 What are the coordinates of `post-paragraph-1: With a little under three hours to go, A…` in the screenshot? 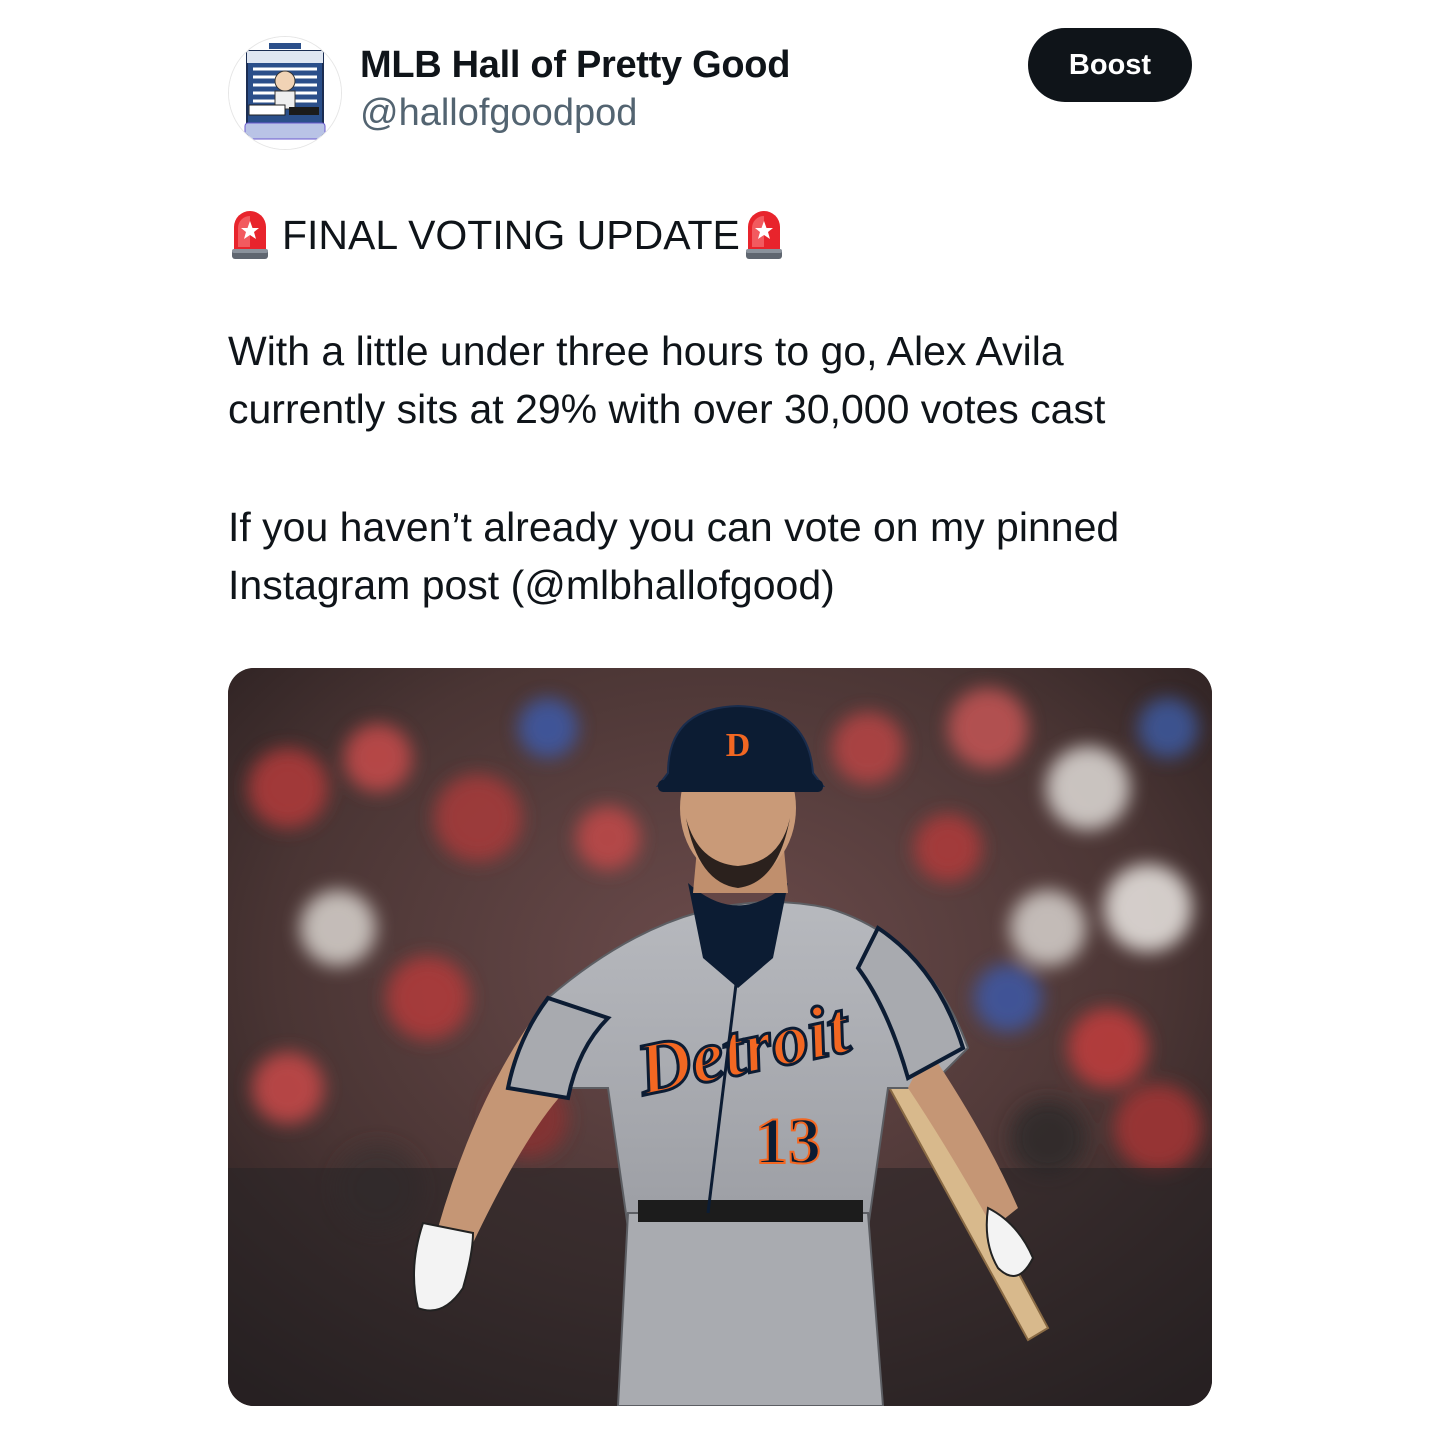 It's located at (667, 380).